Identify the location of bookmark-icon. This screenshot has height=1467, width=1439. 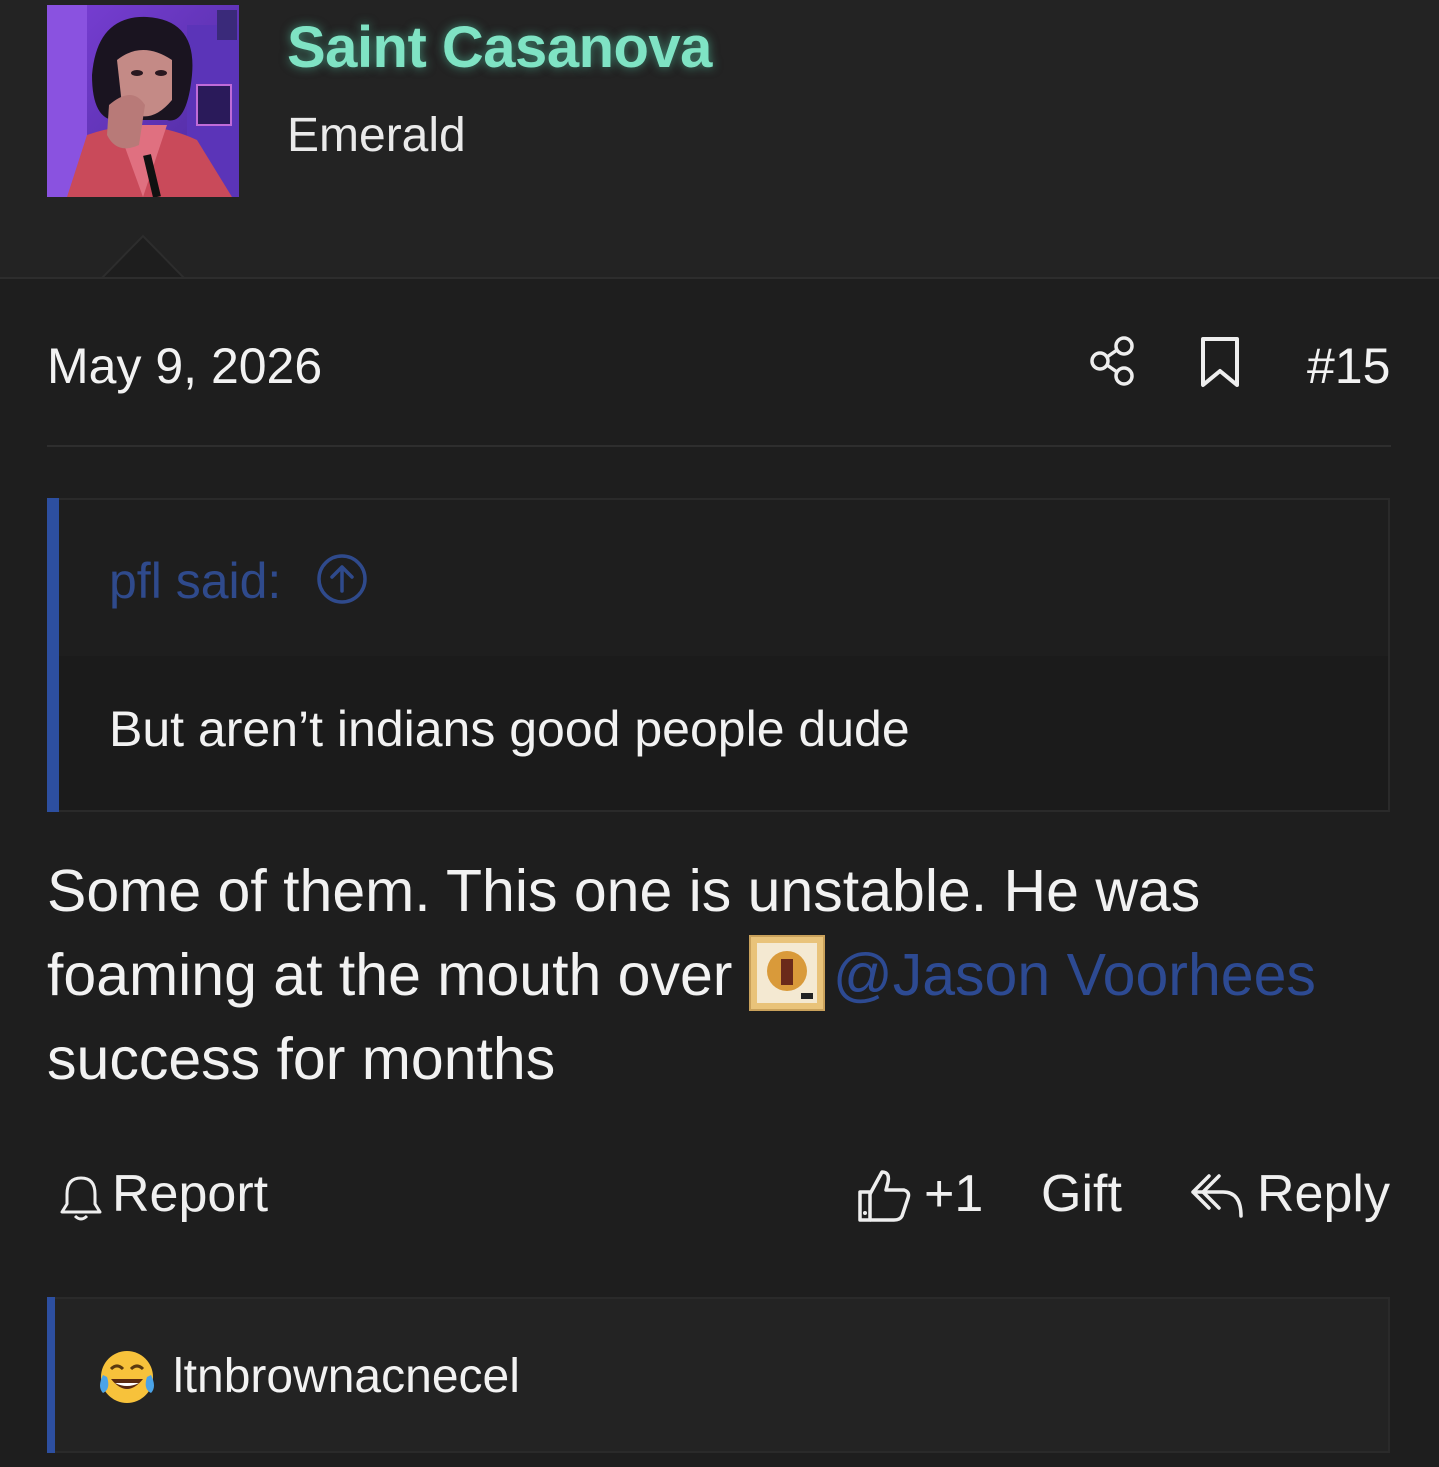
(1220, 362).